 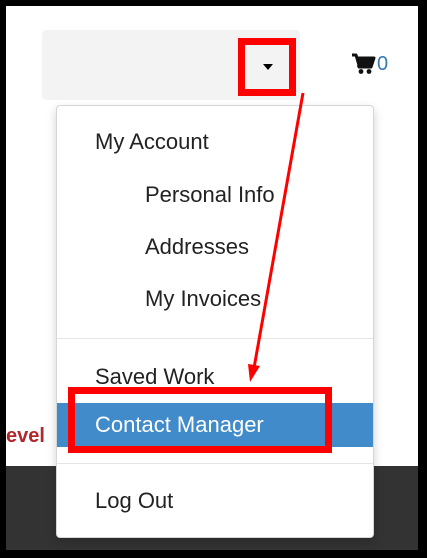 What do you see at coordinates (276, 237) in the screenshot?
I see `annotation-arrow` at bounding box center [276, 237].